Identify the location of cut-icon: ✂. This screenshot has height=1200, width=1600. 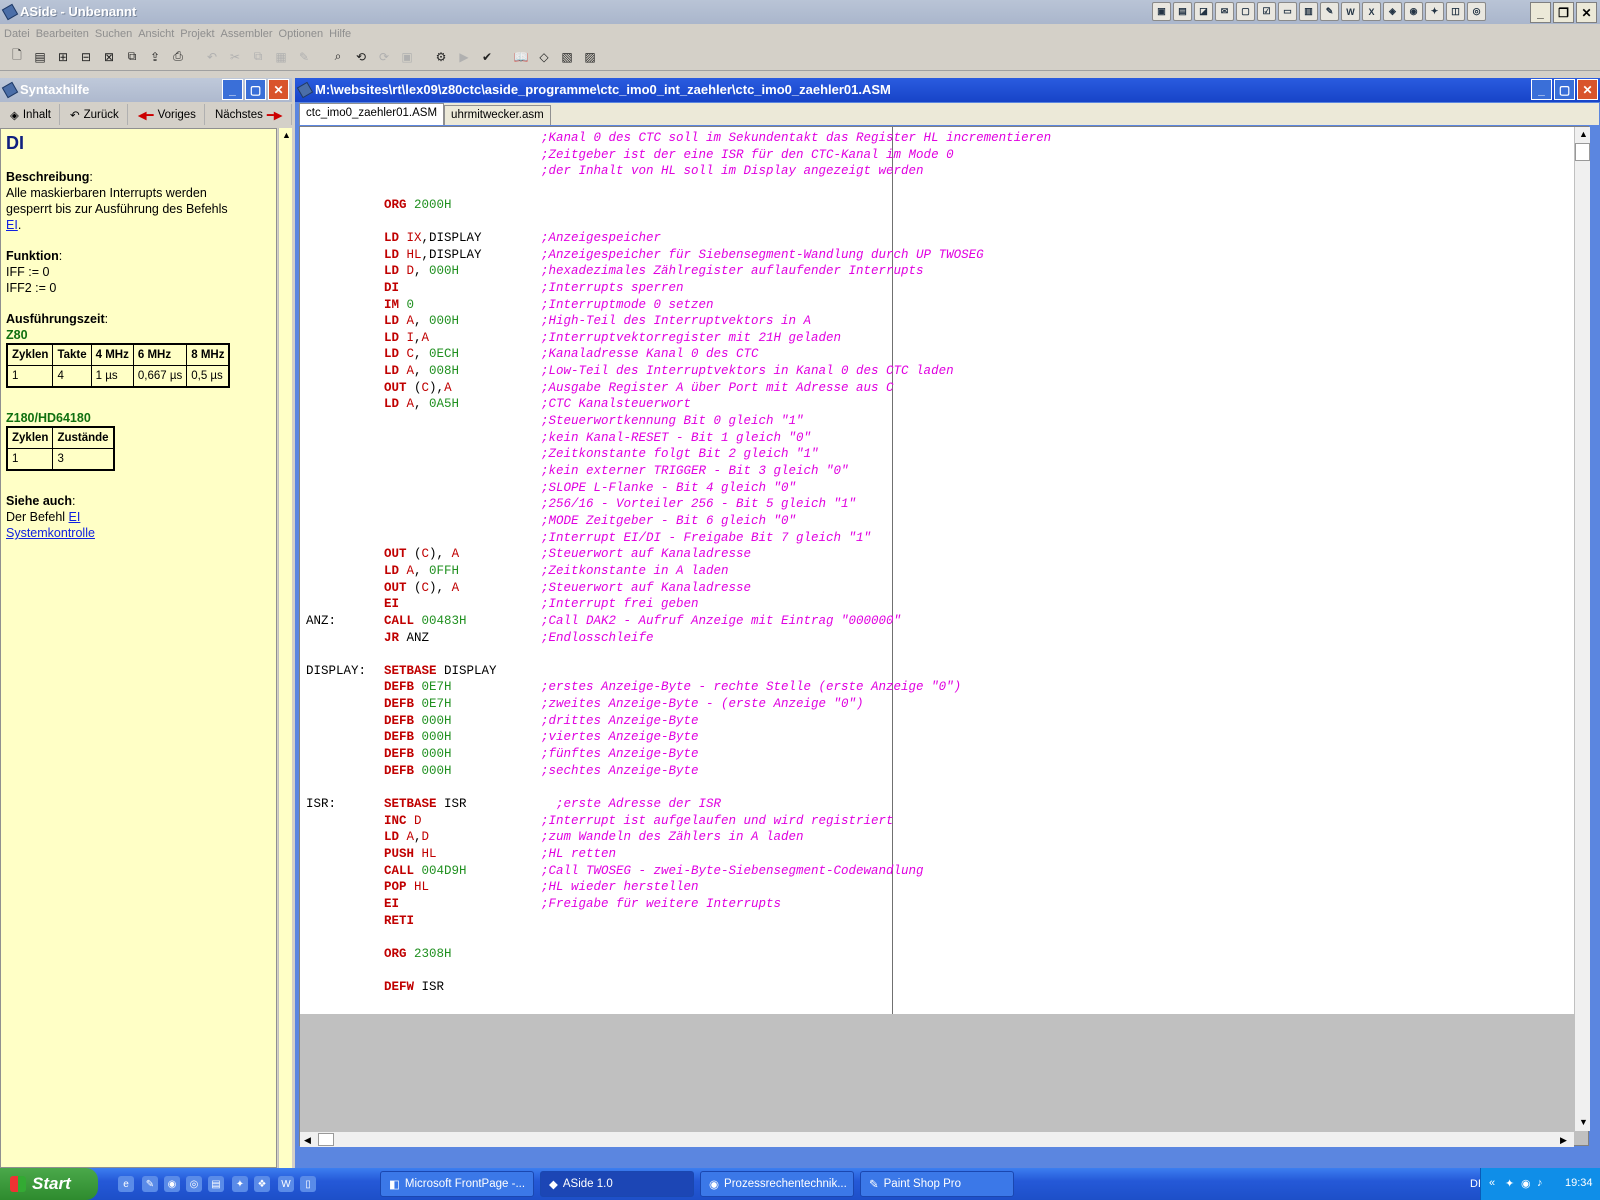
(235, 57).